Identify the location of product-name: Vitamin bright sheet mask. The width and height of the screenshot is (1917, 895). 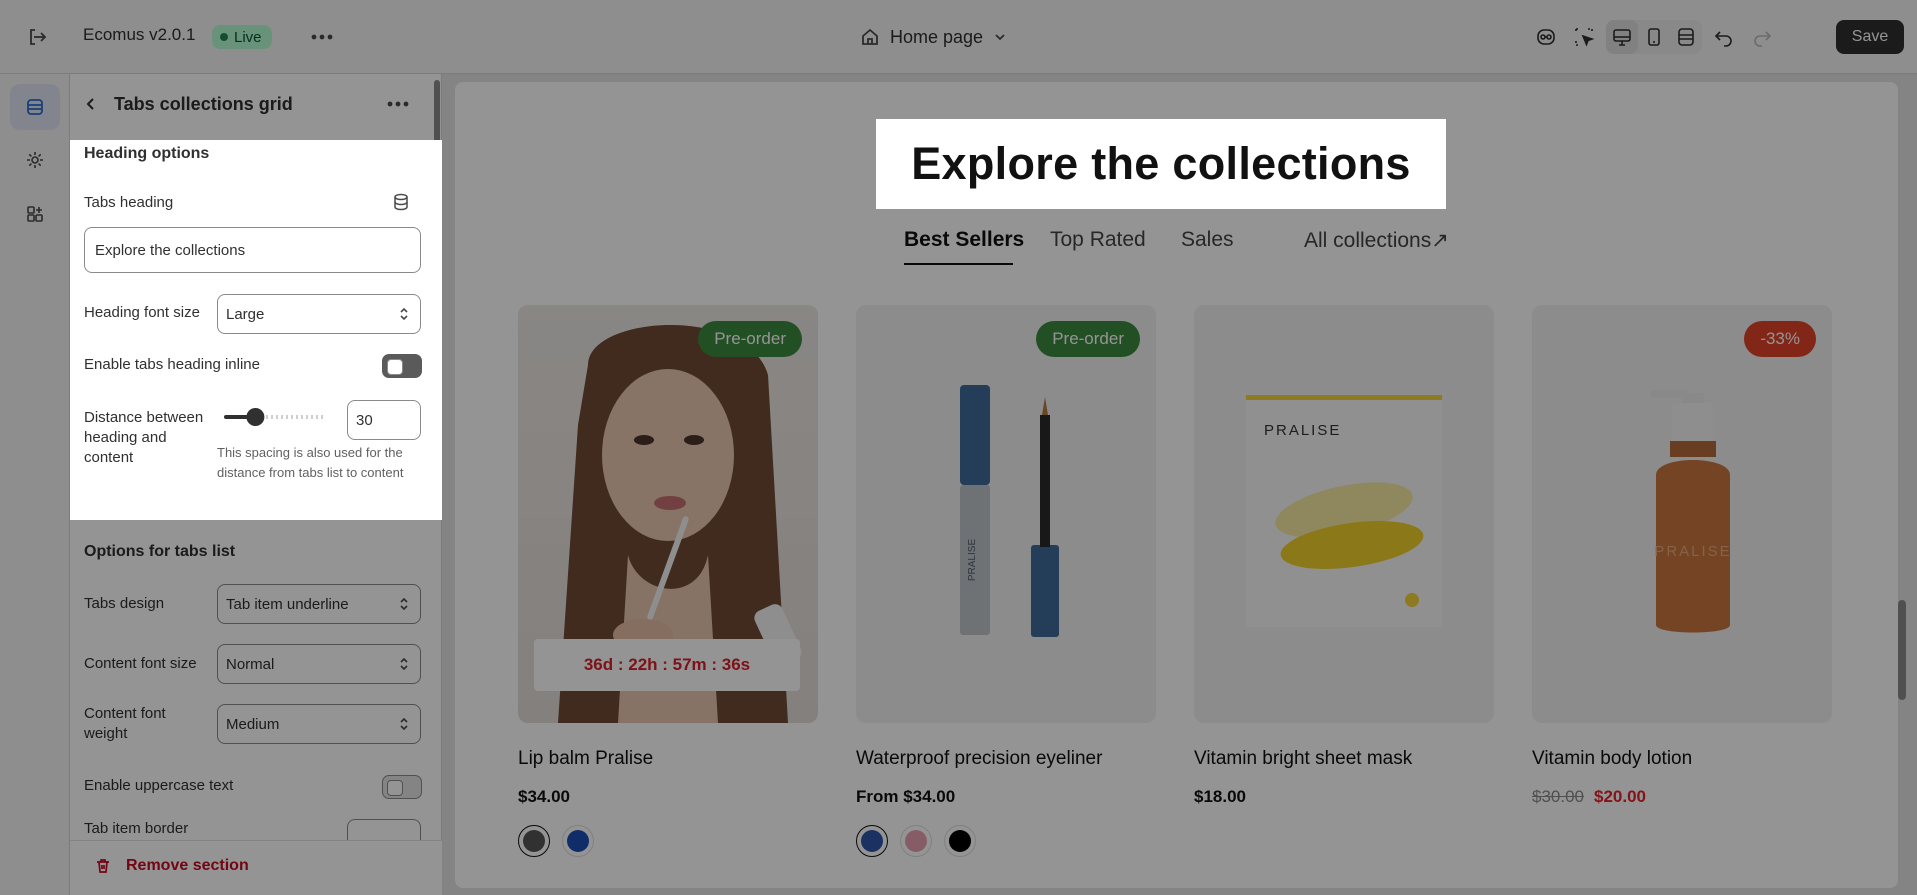
(1303, 759).